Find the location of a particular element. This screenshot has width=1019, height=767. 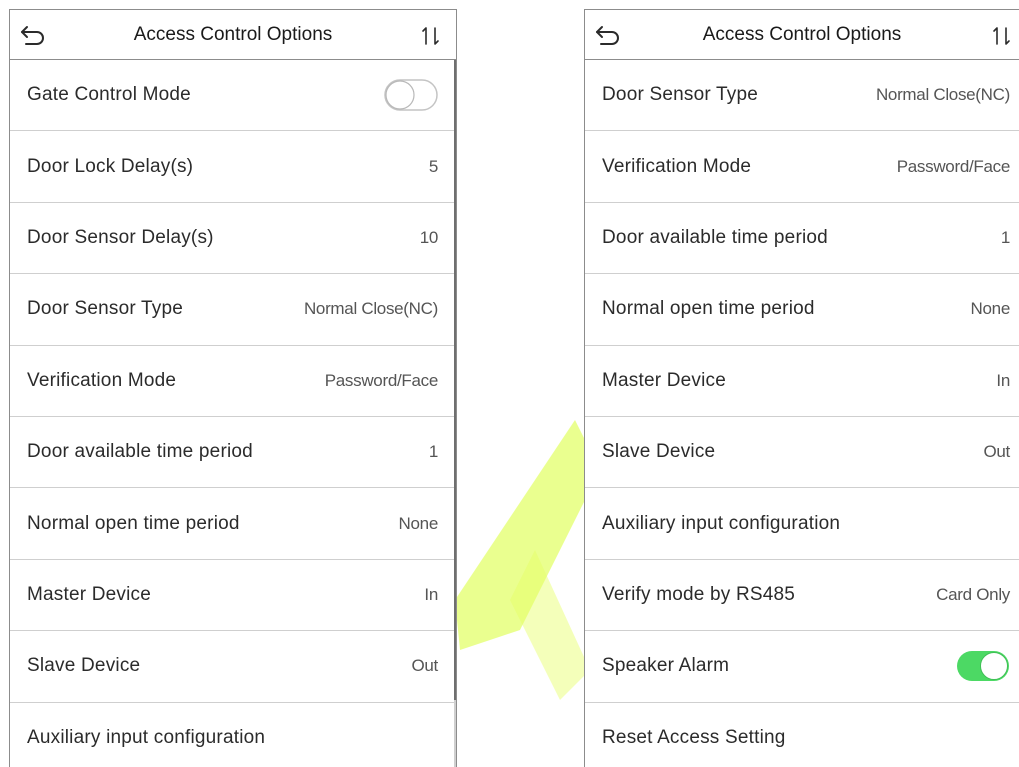

verify-mode-rs485-row: Verify mode by RS485 Card Only is located at coordinates (802, 596).